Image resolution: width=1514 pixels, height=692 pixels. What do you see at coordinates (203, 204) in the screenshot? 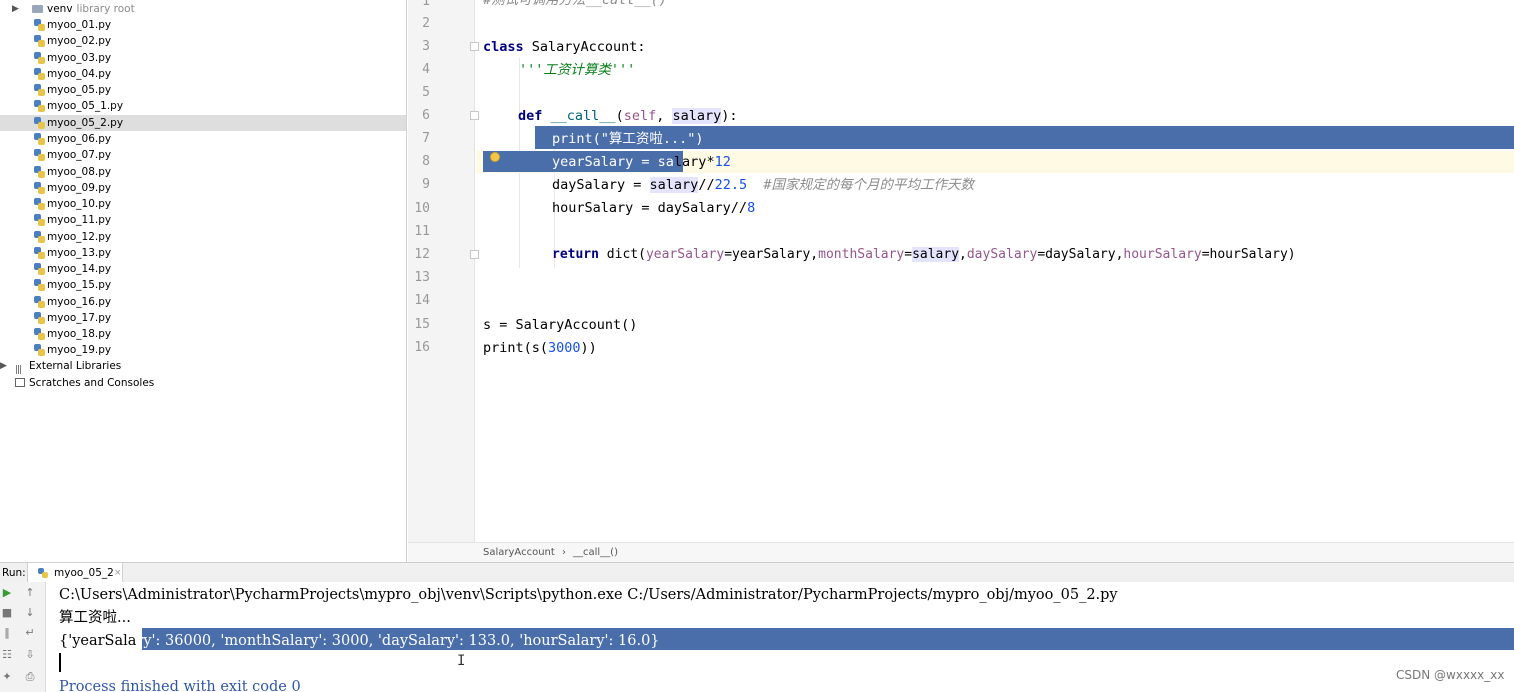
I see `tree-file: myoo_10.py` at bounding box center [203, 204].